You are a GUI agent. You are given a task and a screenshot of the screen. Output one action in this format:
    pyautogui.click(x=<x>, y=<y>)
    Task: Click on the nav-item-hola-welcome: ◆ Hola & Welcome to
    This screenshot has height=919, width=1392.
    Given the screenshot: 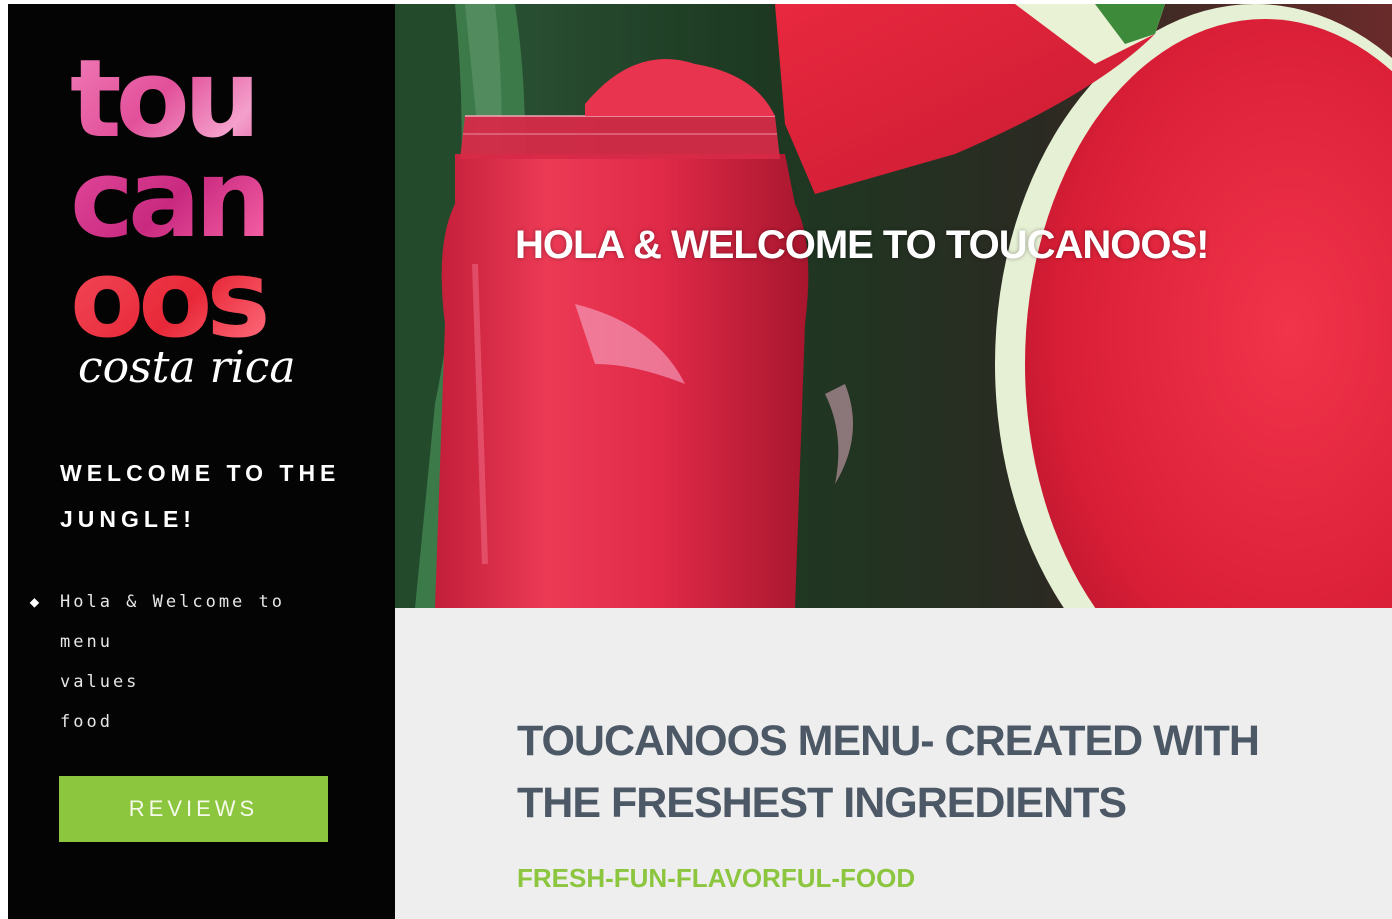 What is the action you would take?
    pyautogui.click(x=192, y=602)
    